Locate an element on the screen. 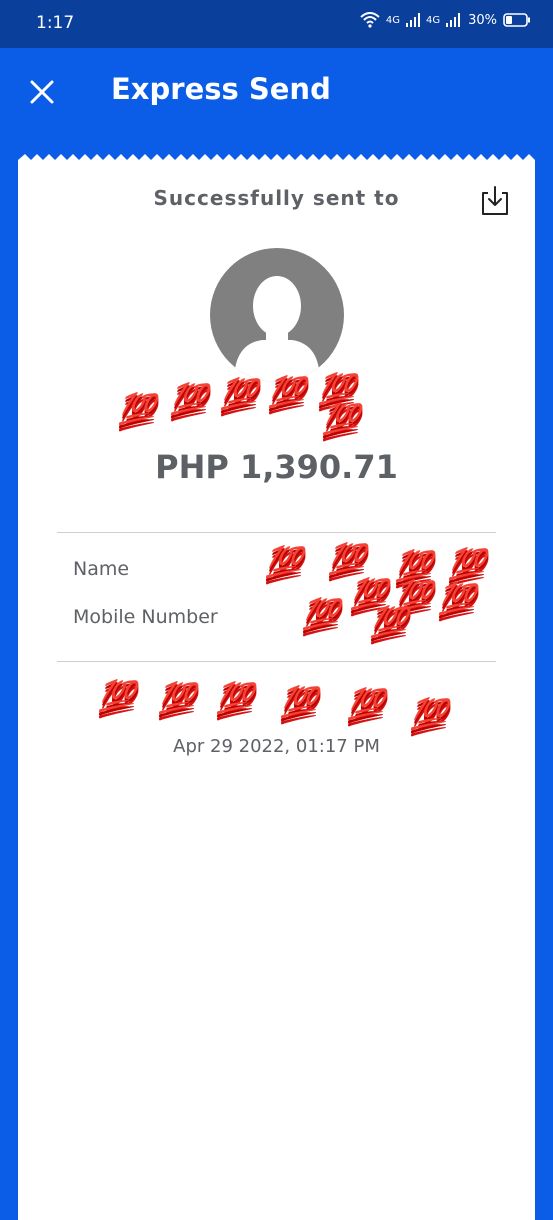 This screenshot has height=1220, width=553. wifi-icon is located at coordinates (370, 20).